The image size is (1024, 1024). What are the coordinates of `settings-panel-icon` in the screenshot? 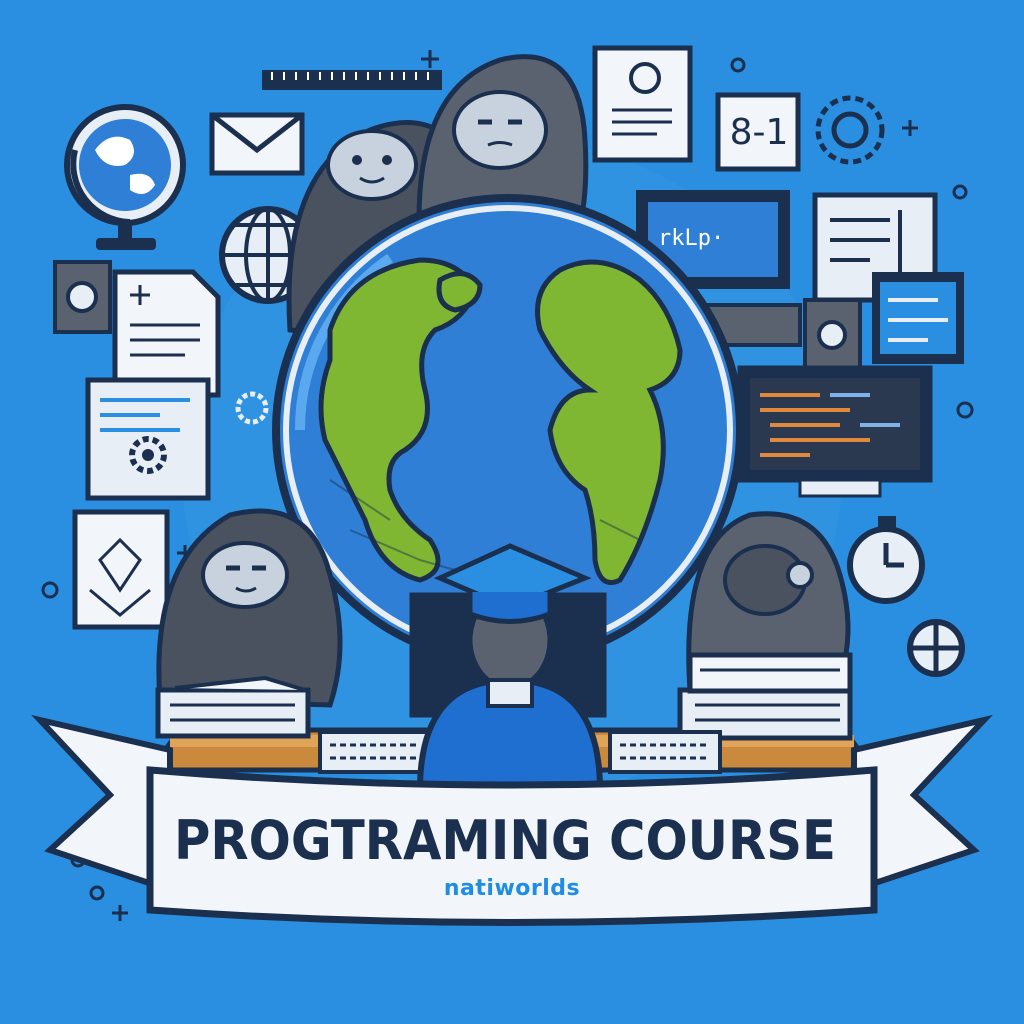 It's located at (148, 439).